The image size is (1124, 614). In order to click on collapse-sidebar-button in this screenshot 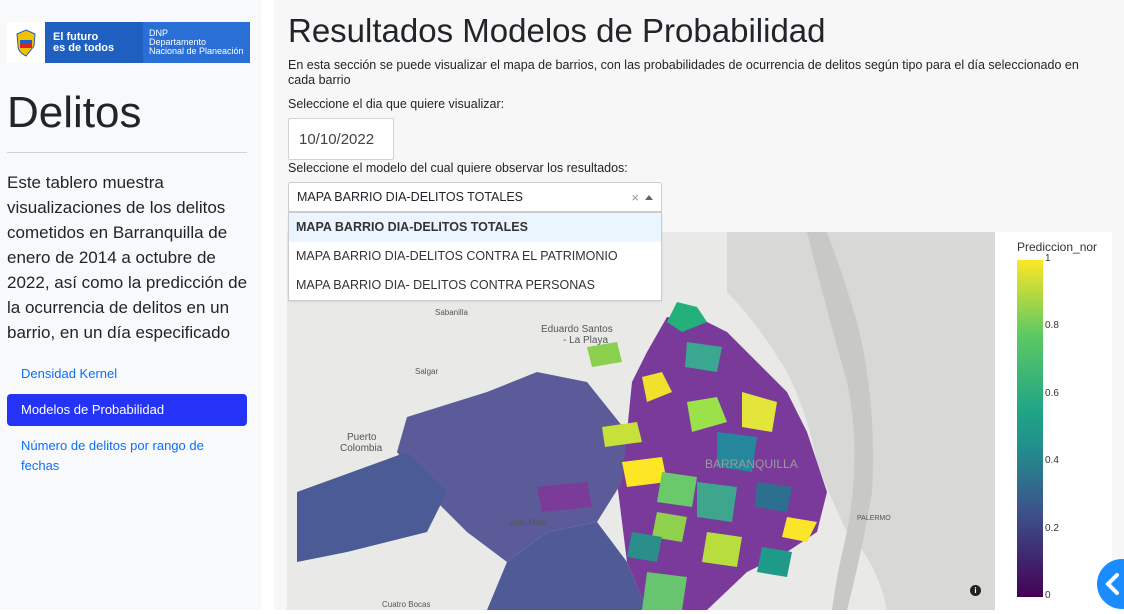, I will do `click(1110, 584)`.